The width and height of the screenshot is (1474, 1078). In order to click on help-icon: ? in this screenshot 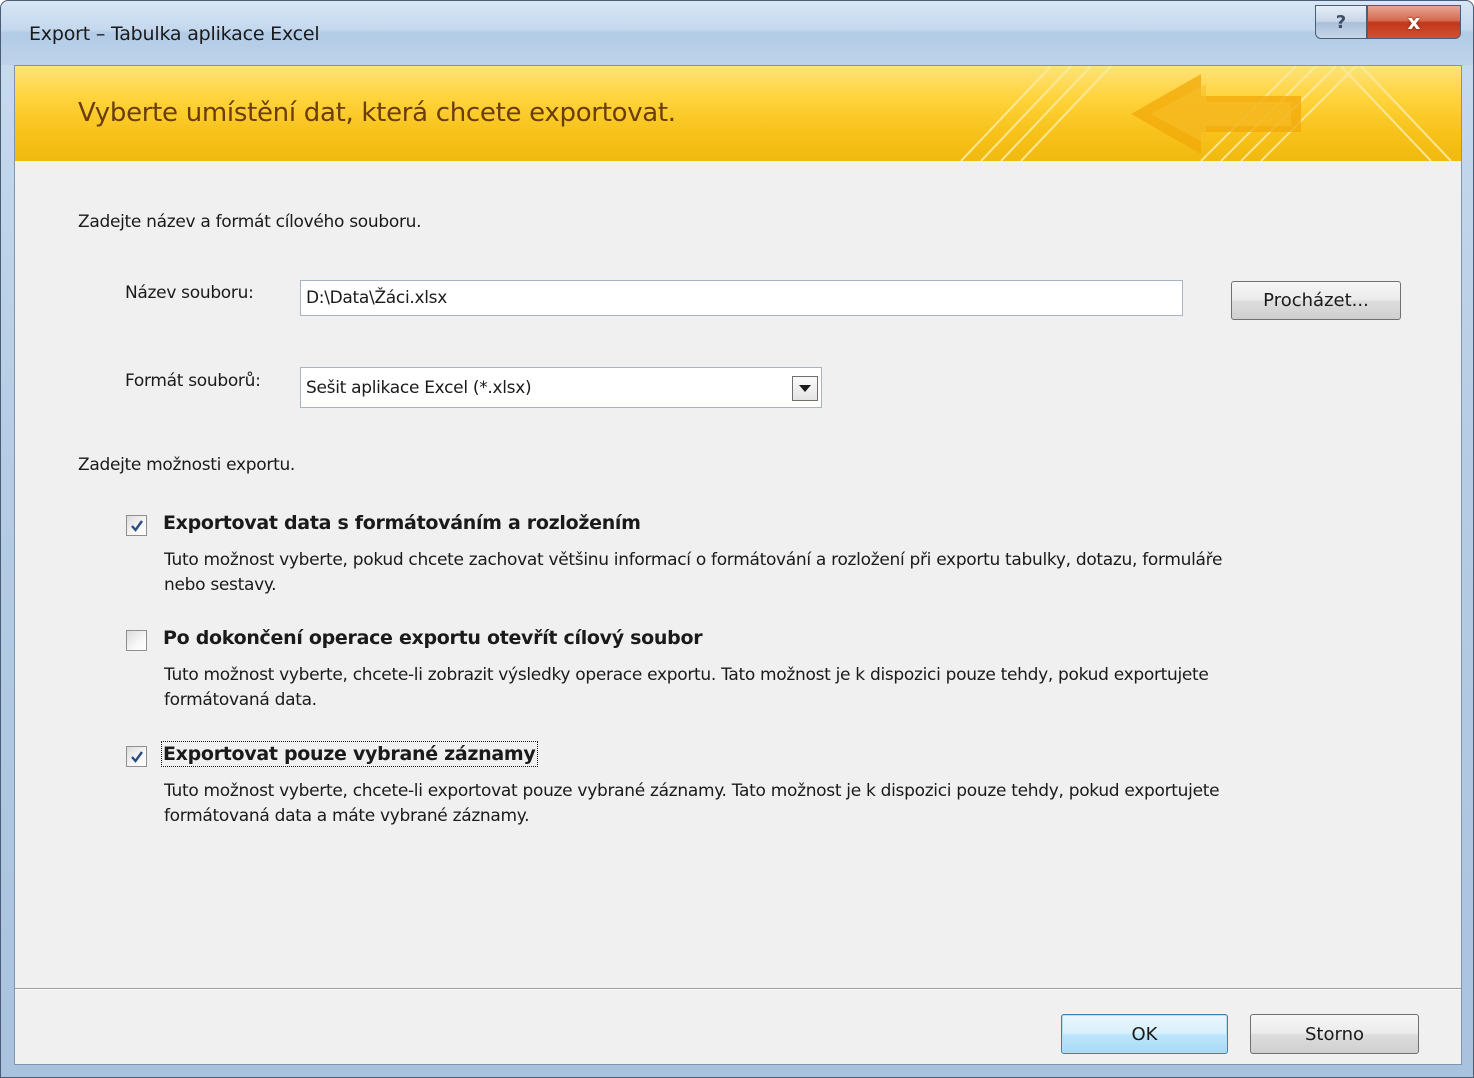, I will do `click(1341, 22)`.